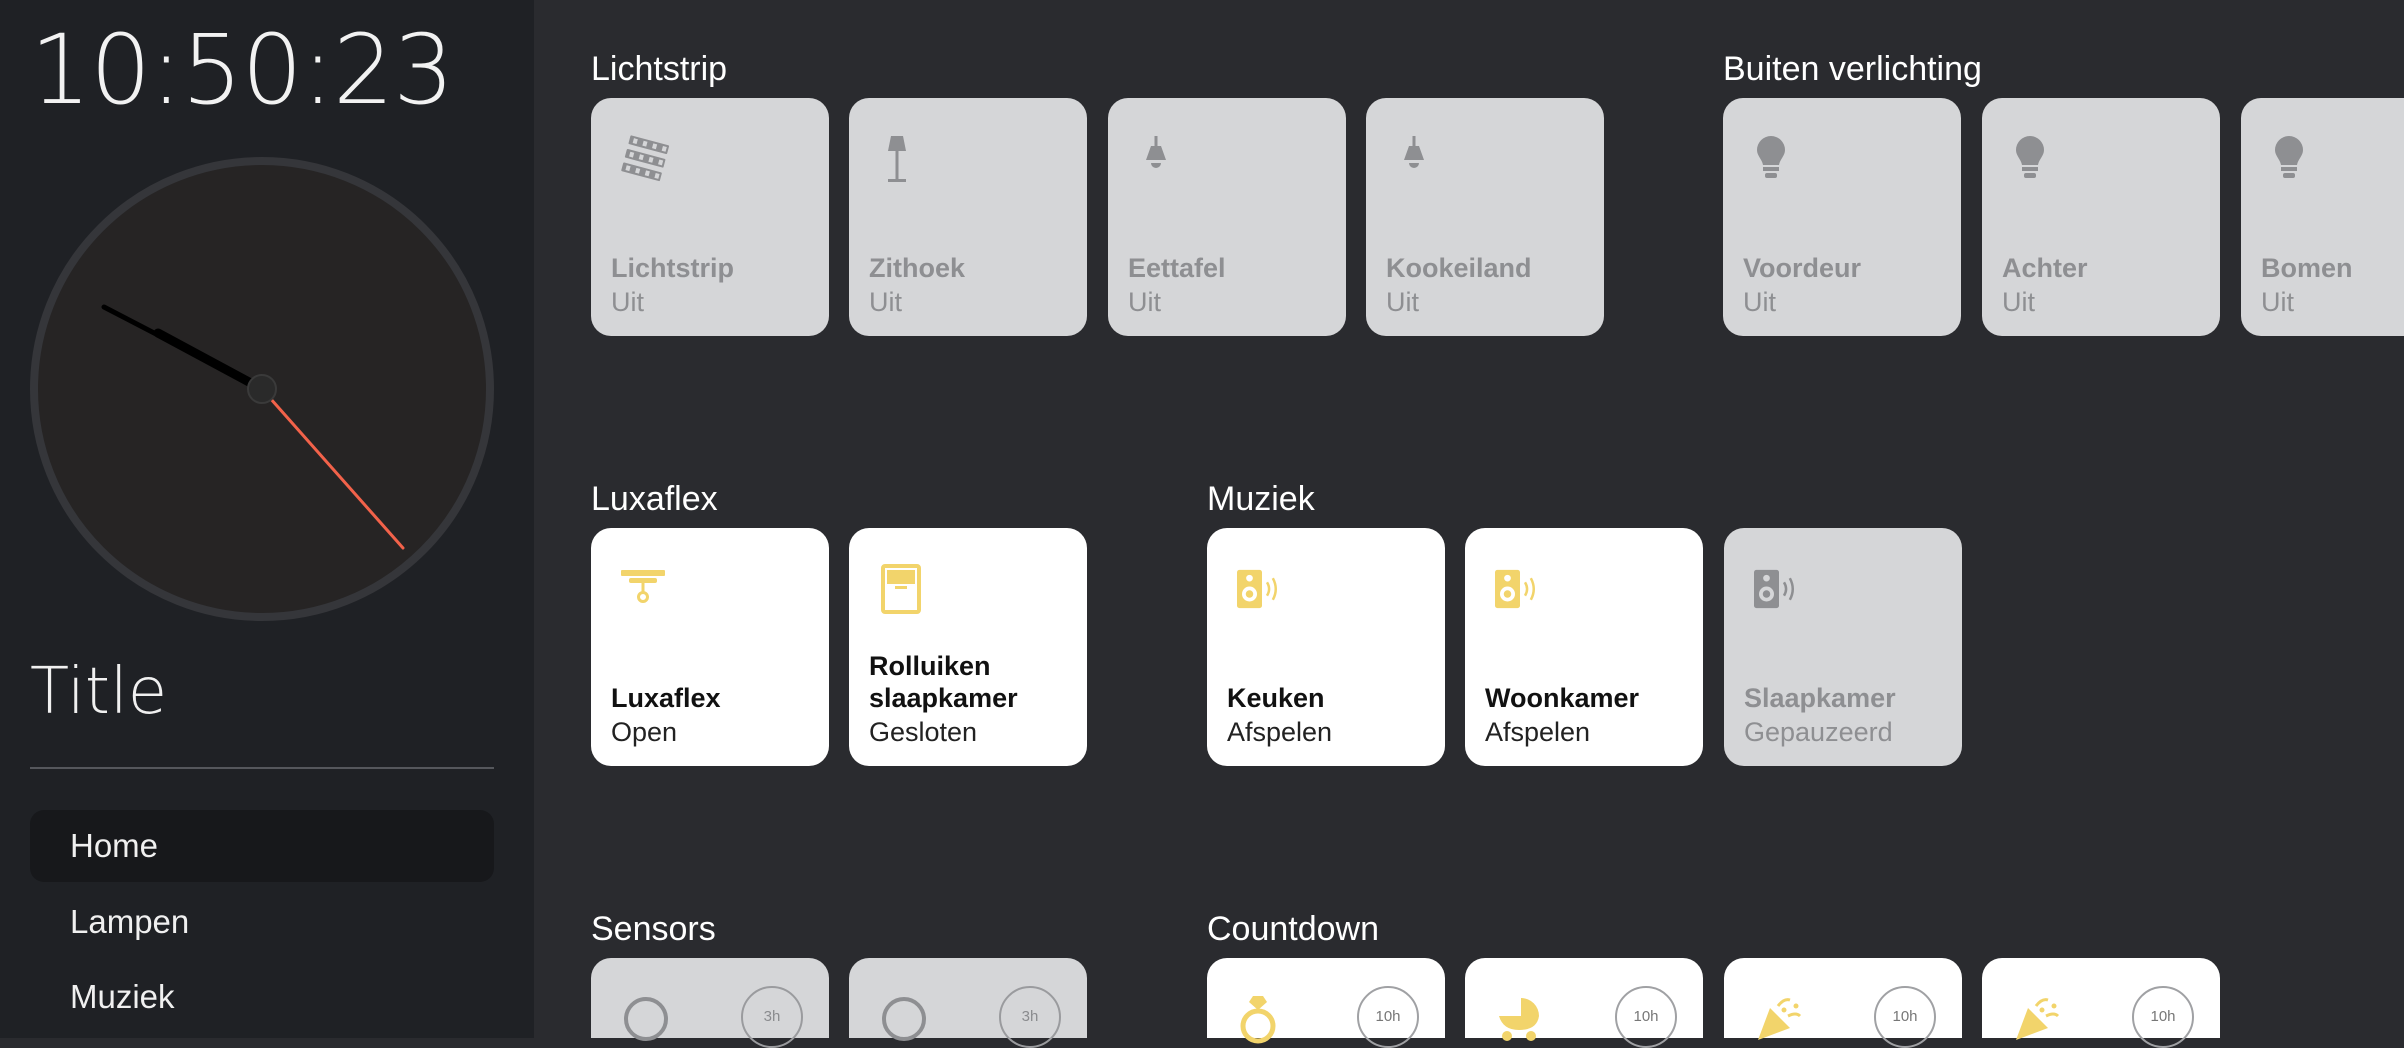 The image size is (2404, 1048). I want to click on tile-bomen: Bomen Uit, so click(2322, 217).